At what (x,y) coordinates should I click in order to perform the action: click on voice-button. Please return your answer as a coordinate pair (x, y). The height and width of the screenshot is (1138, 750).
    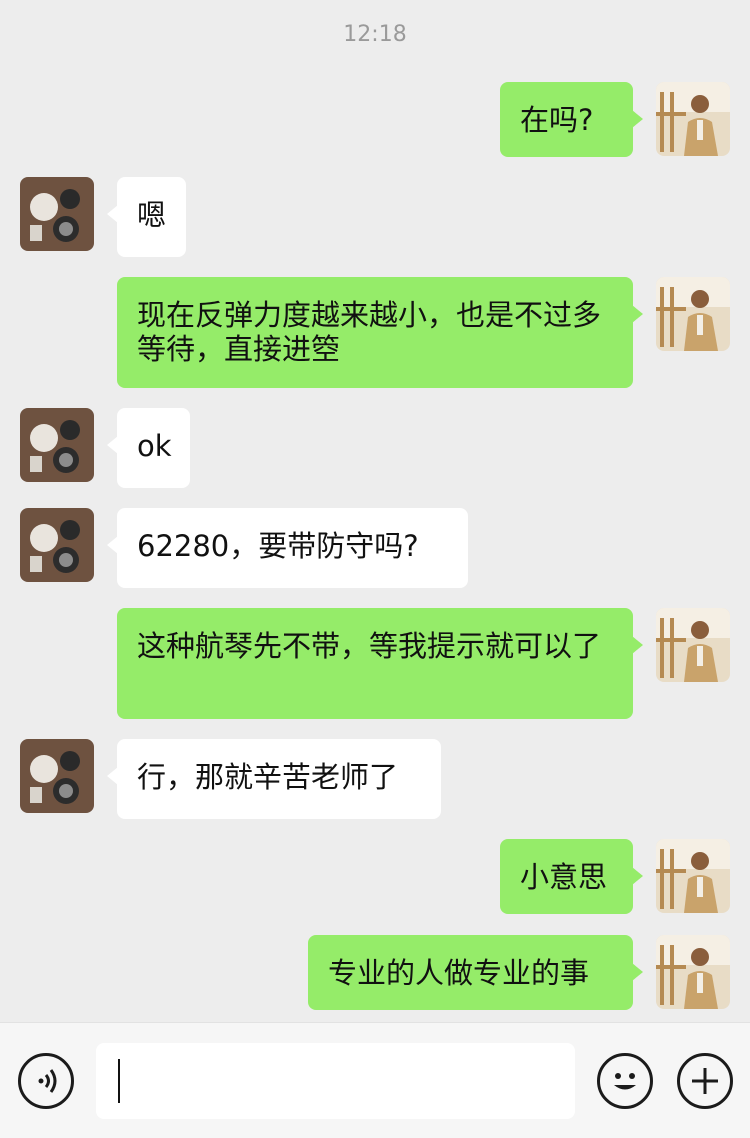
    Looking at the image, I should click on (46, 1081).